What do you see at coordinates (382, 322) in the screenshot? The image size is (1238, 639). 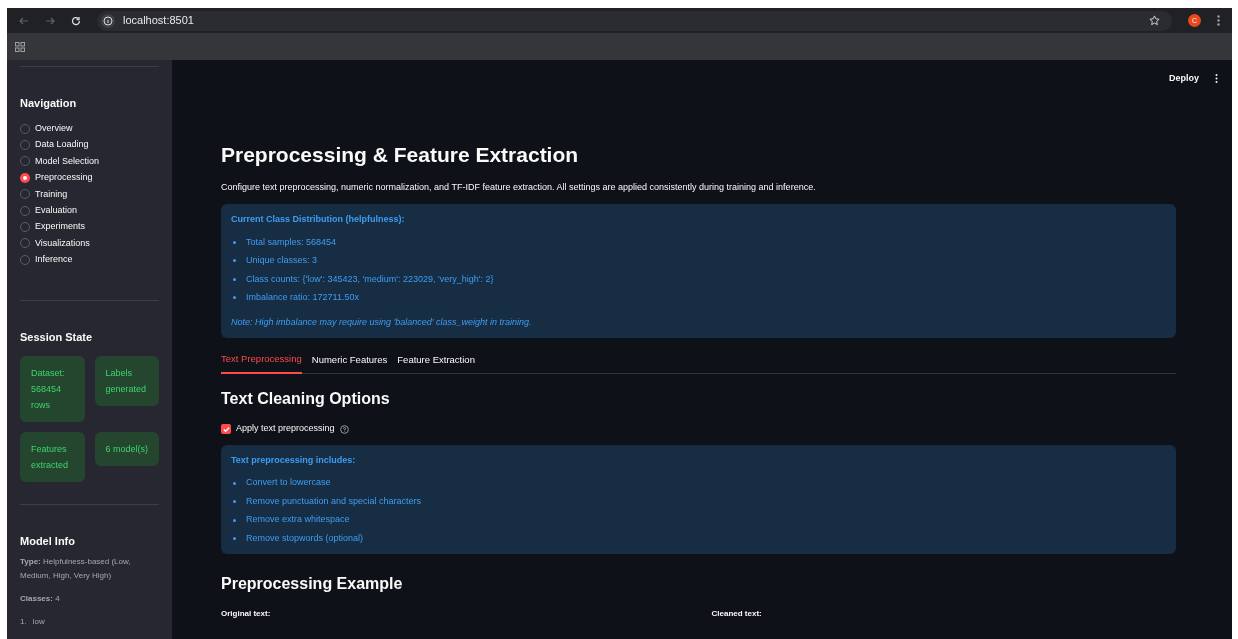 I see `note-text: Note: High imbalance may require using 'balanced' class_weight in training.` at bounding box center [382, 322].